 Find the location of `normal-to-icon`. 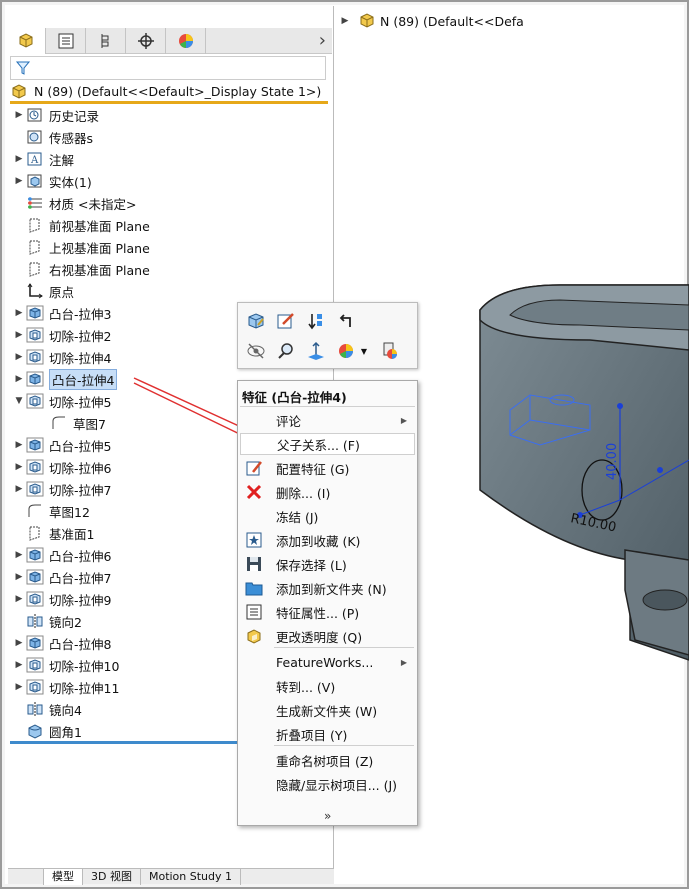

normal-to-icon is located at coordinates (316, 350).